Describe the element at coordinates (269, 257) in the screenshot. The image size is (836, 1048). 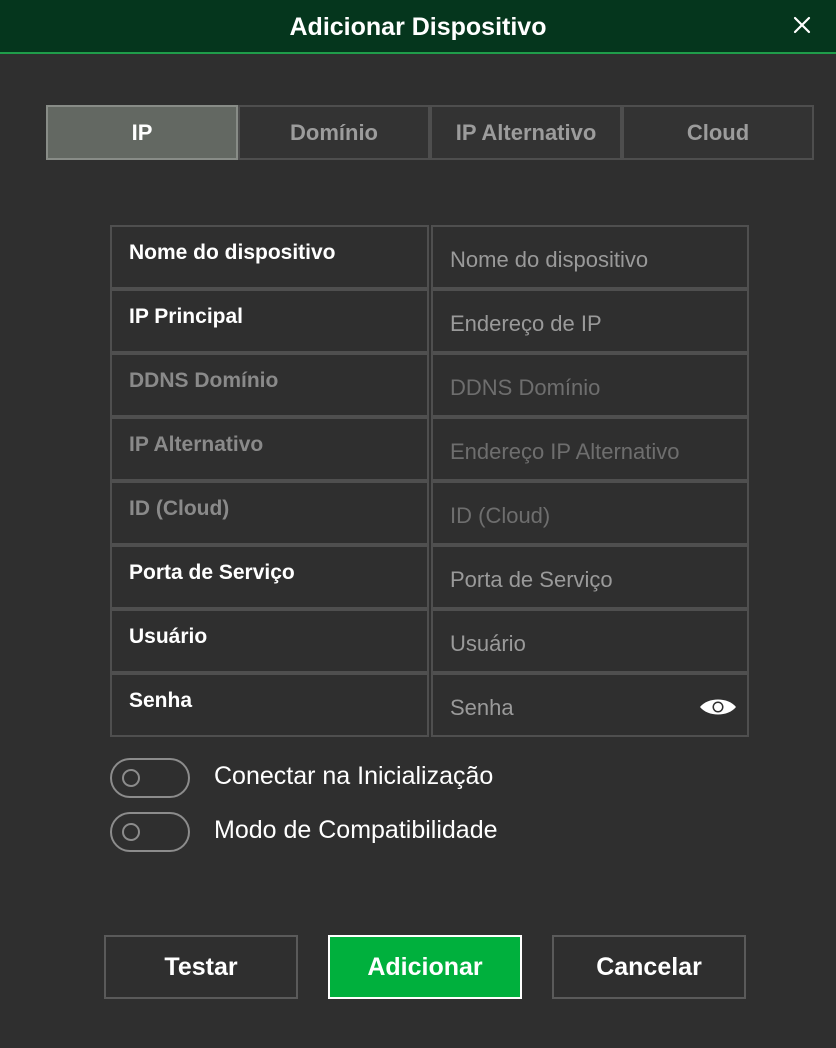
I see `device-name-label: Nome do dispositivo` at that location.